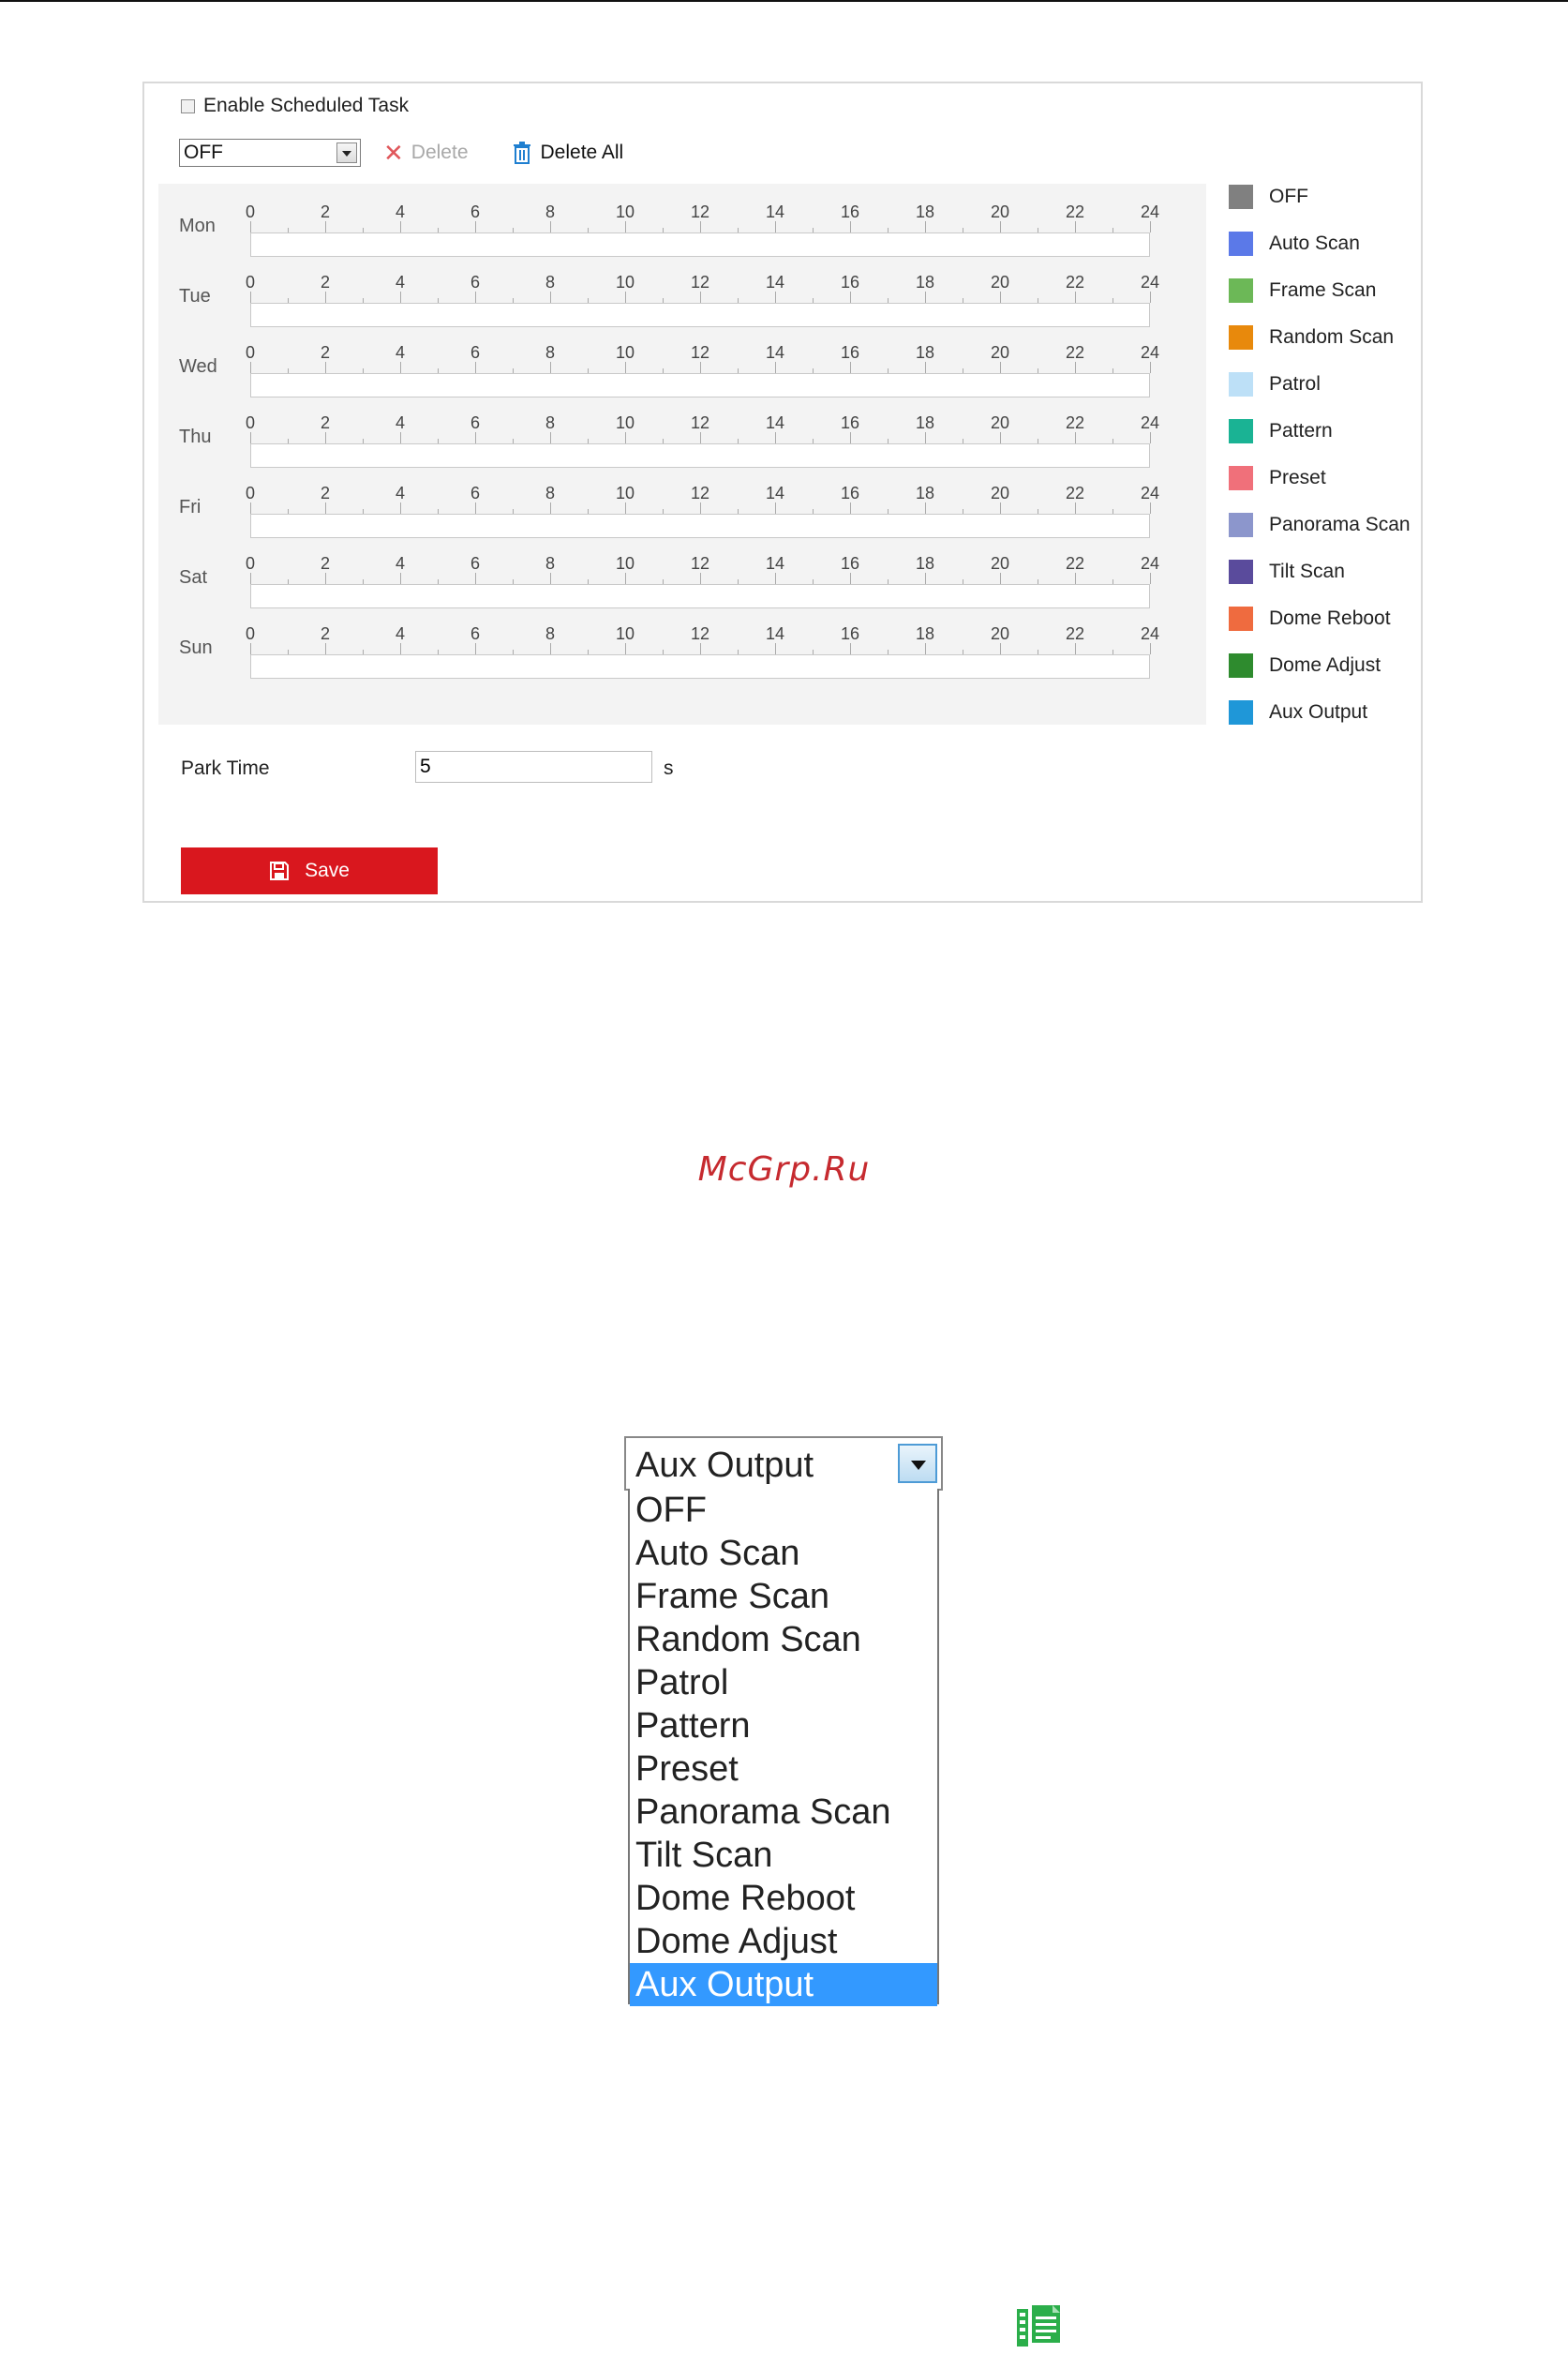 This screenshot has width=1568, height=2354. What do you see at coordinates (783, 1726) in the screenshot?
I see `dropdown-option: Pattern` at bounding box center [783, 1726].